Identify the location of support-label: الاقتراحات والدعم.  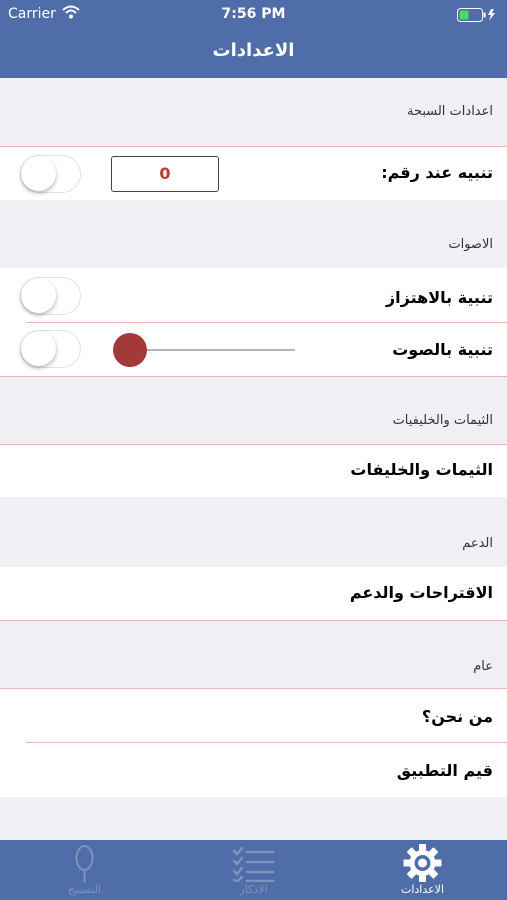
(421, 592).